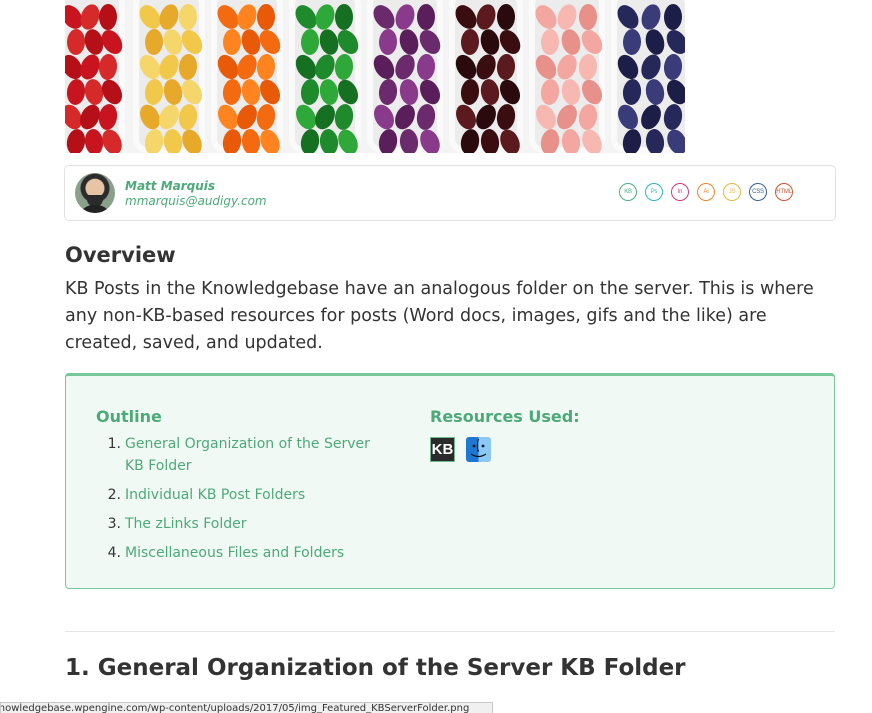 This screenshot has width=872, height=713. I want to click on outline-item-number: 1., so click(114, 444).